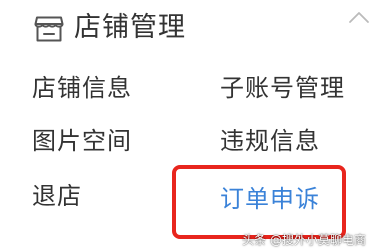 The image size is (374, 252). Describe the element at coordinates (57, 196) in the screenshot. I see `menu-item-close-store: 退店` at that location.